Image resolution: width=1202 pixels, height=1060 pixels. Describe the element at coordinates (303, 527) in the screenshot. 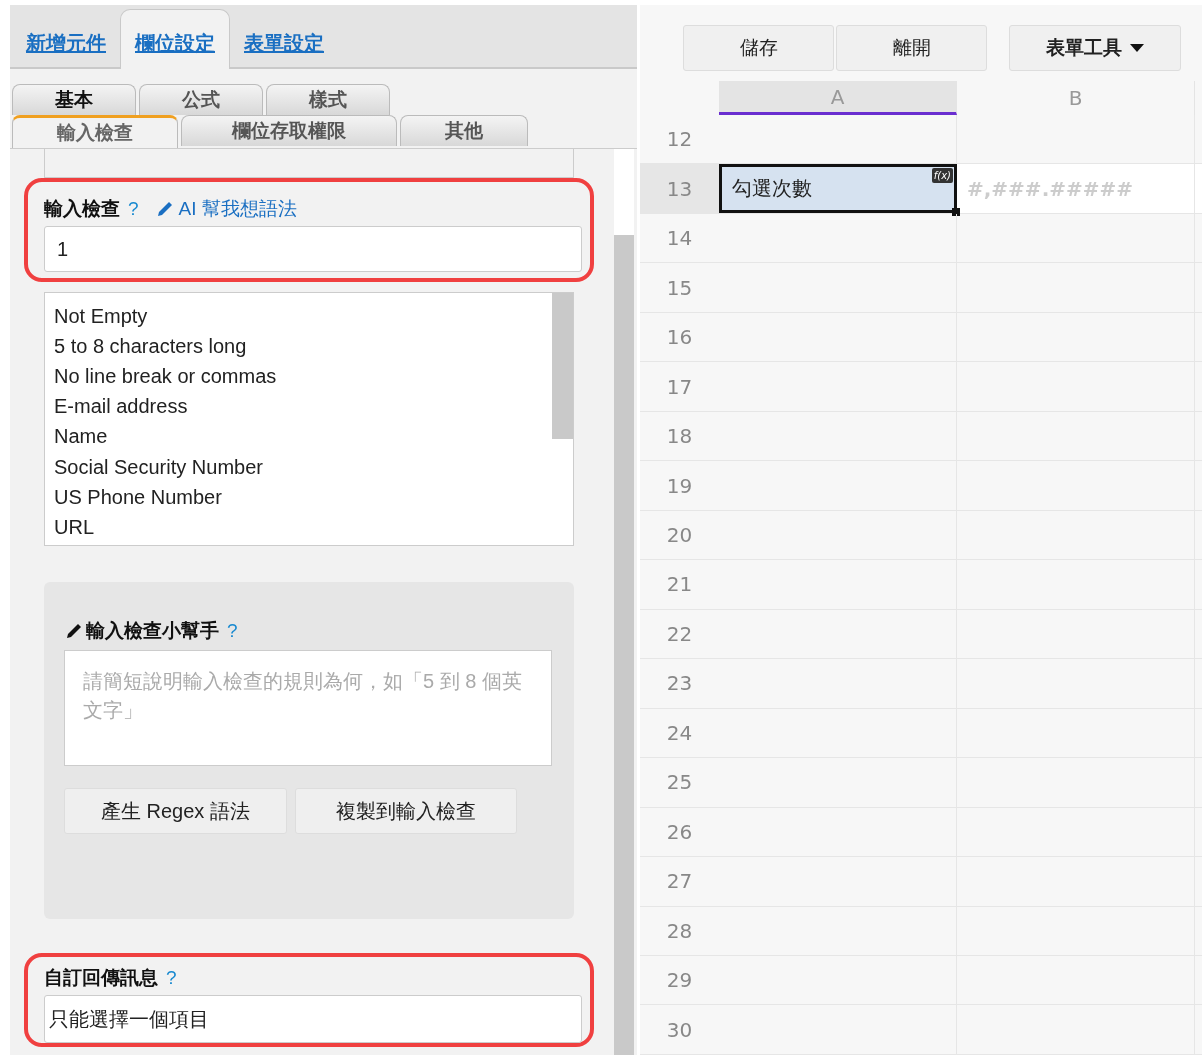

I see `list-item: URL` at that location.